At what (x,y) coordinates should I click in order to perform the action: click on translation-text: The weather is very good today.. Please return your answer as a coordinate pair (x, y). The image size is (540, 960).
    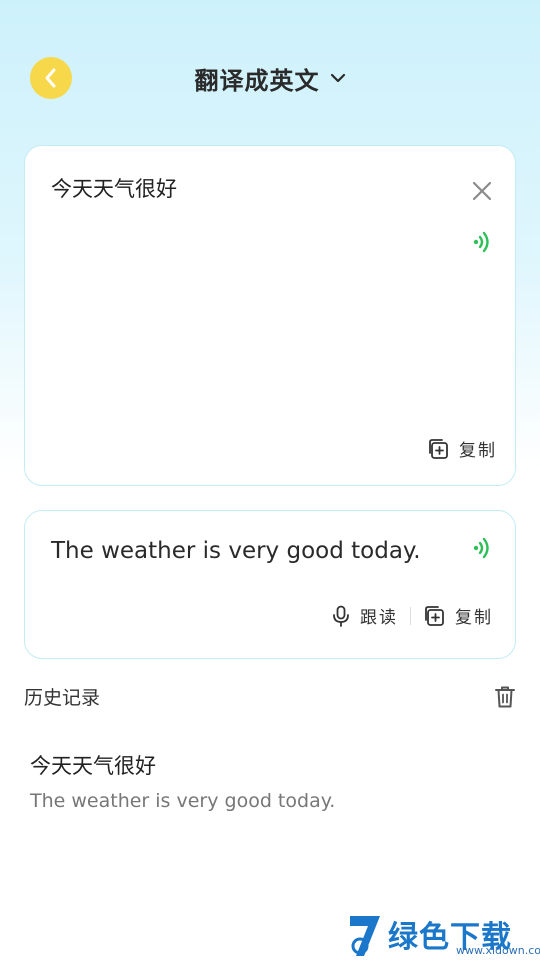
    Looking at the image, I should click on (236, 551).